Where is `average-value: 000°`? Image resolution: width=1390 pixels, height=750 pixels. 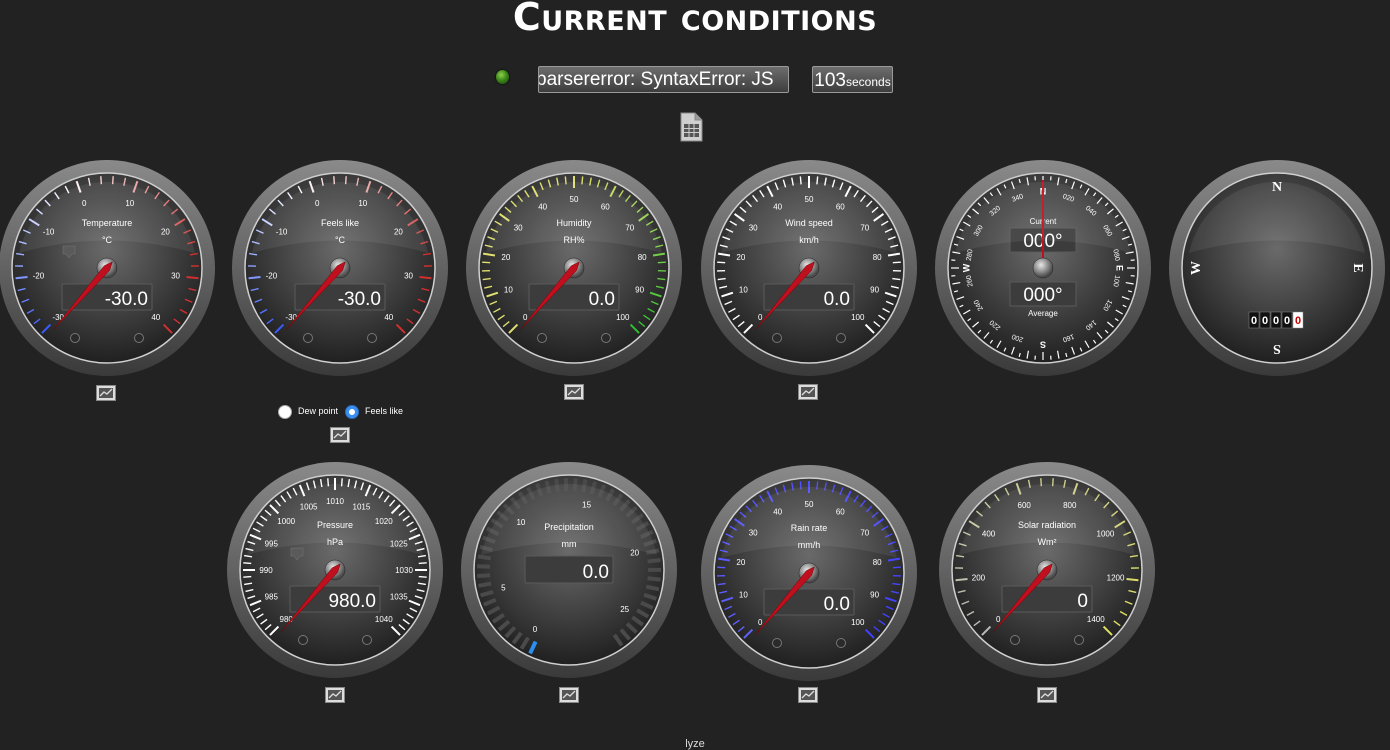
average-value: 000° is located at coordinates (1042, 295).